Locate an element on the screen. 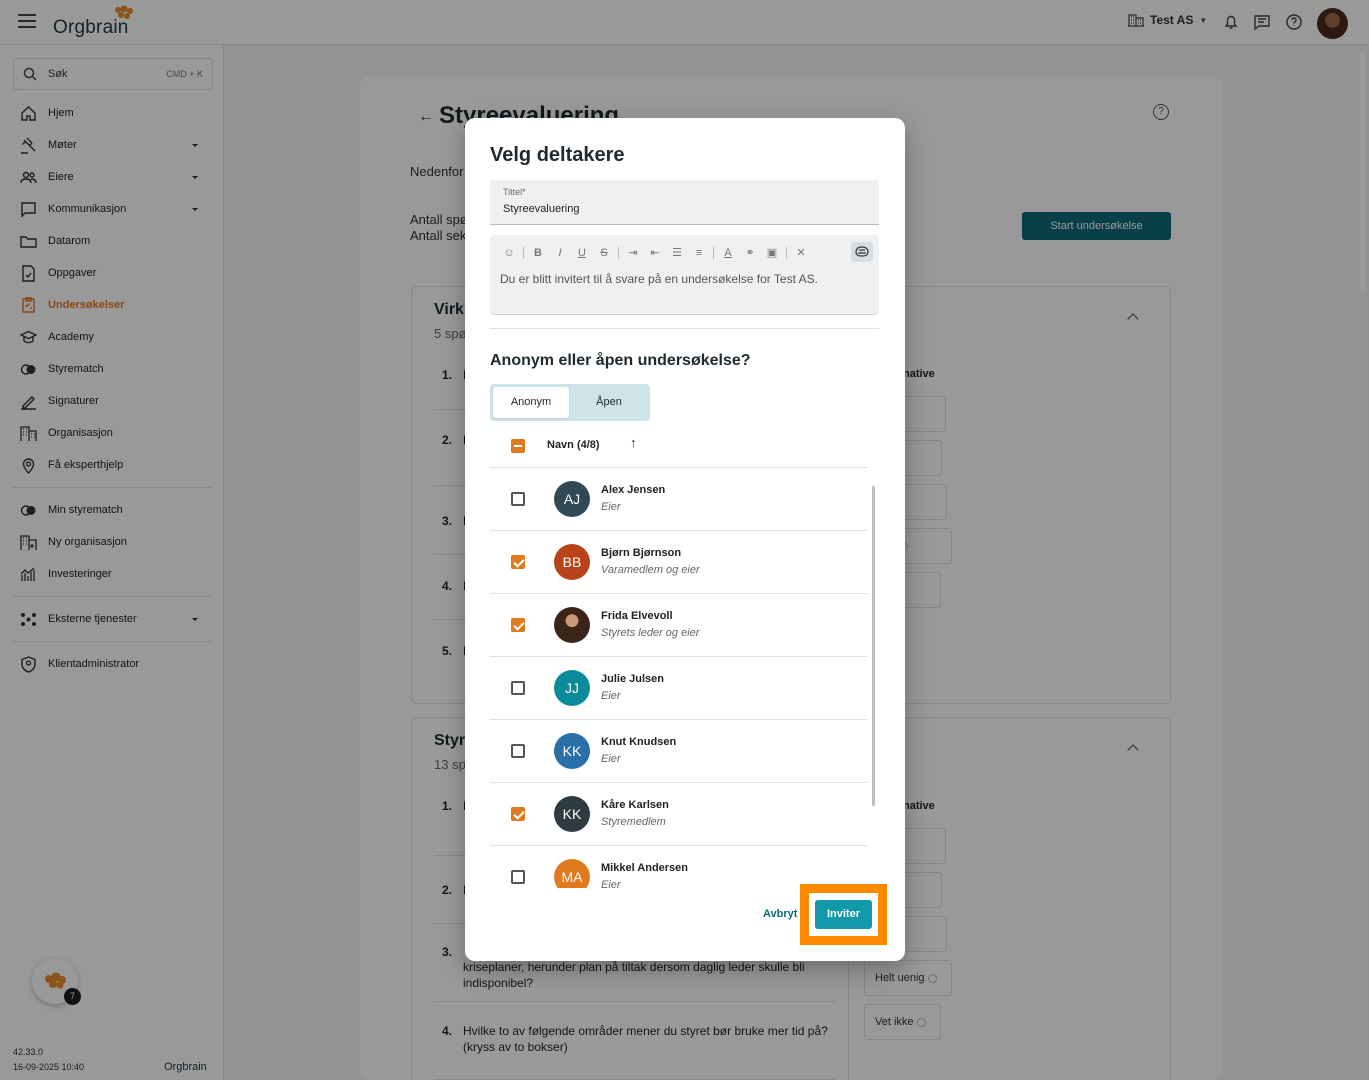 The image size is (1369, 1080). clear-format-icon: ✕ is located at coordinates (801, 253).